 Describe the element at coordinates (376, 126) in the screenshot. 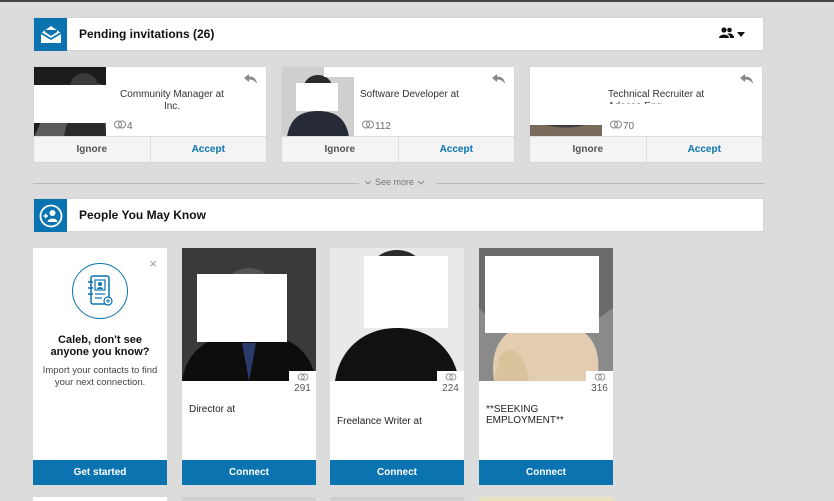

I see `connections-count: 112` at that location.